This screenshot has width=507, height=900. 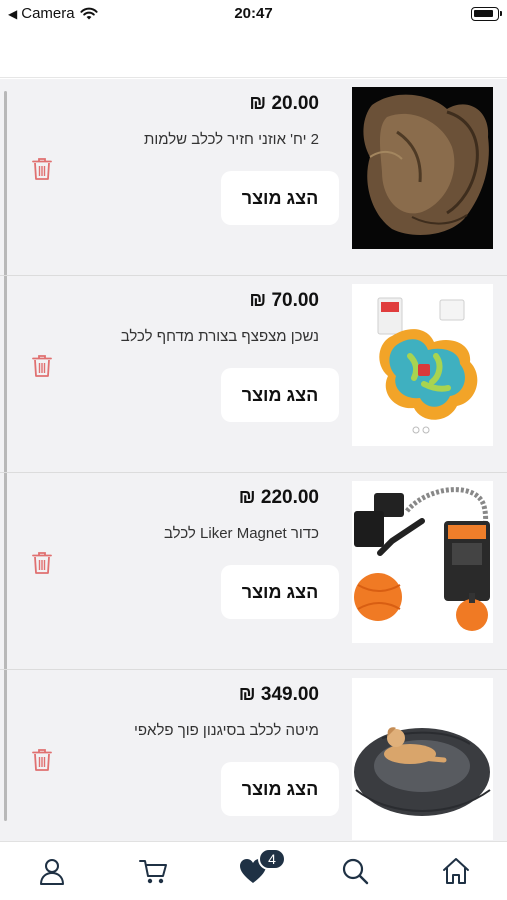 I want to click on product-name: כדור Liker Magnet לכלב, so click(x=241, y=533).